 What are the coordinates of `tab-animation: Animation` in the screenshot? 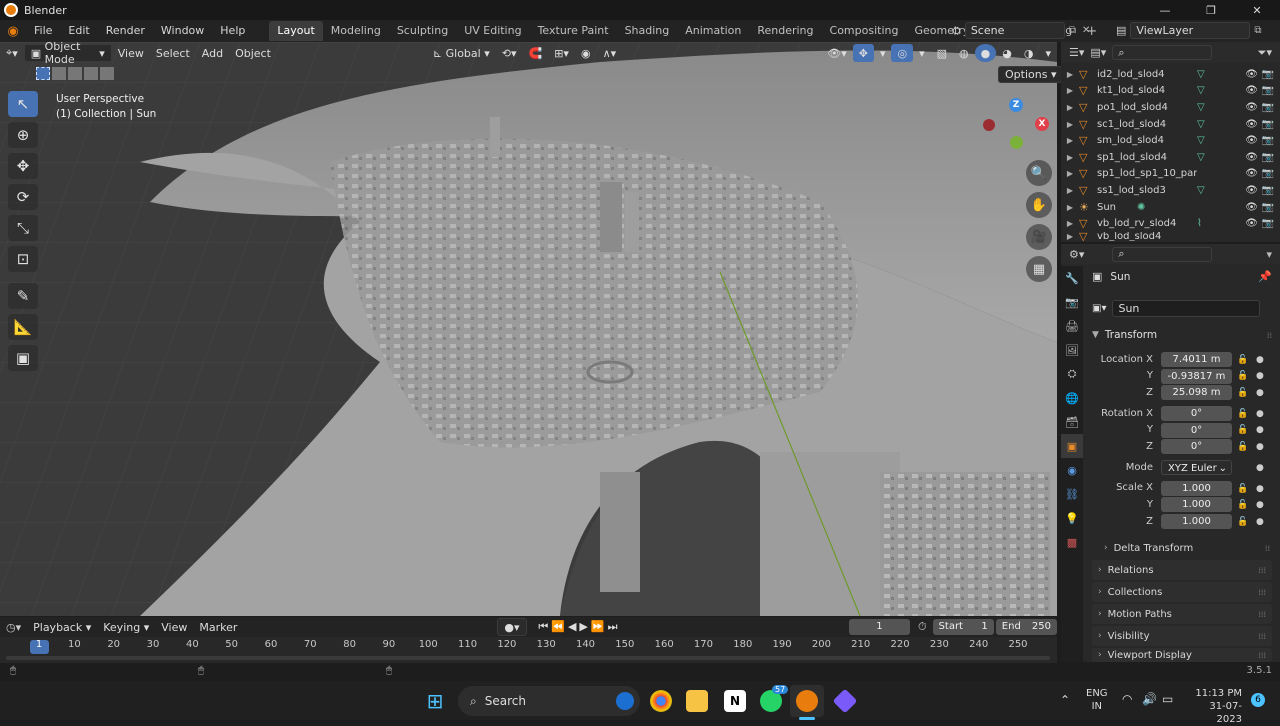 It's located at (713, 31).